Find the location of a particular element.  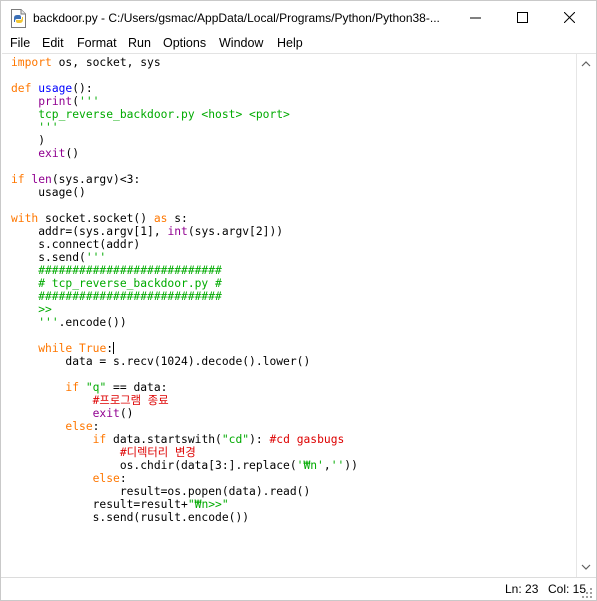

code-line: ''' is located at coordinates (184, 127).